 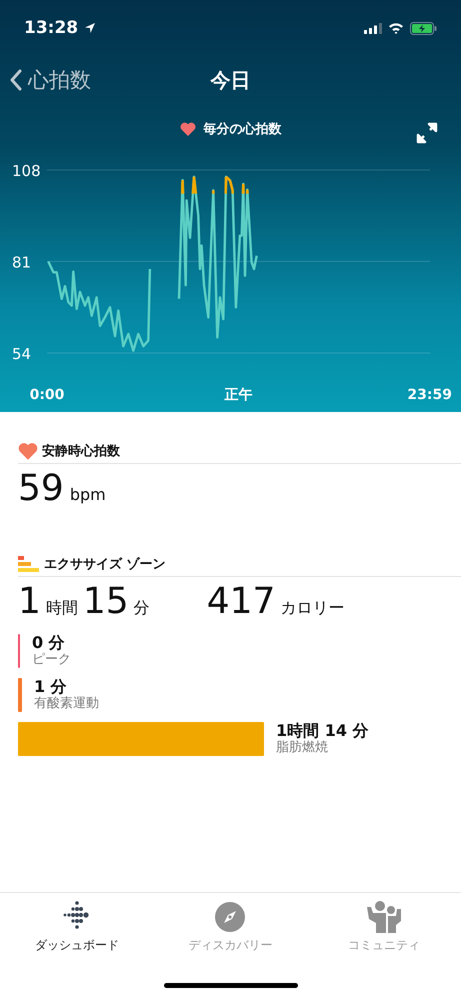 I want to click on expand-icon, so click(x=427, y=133).